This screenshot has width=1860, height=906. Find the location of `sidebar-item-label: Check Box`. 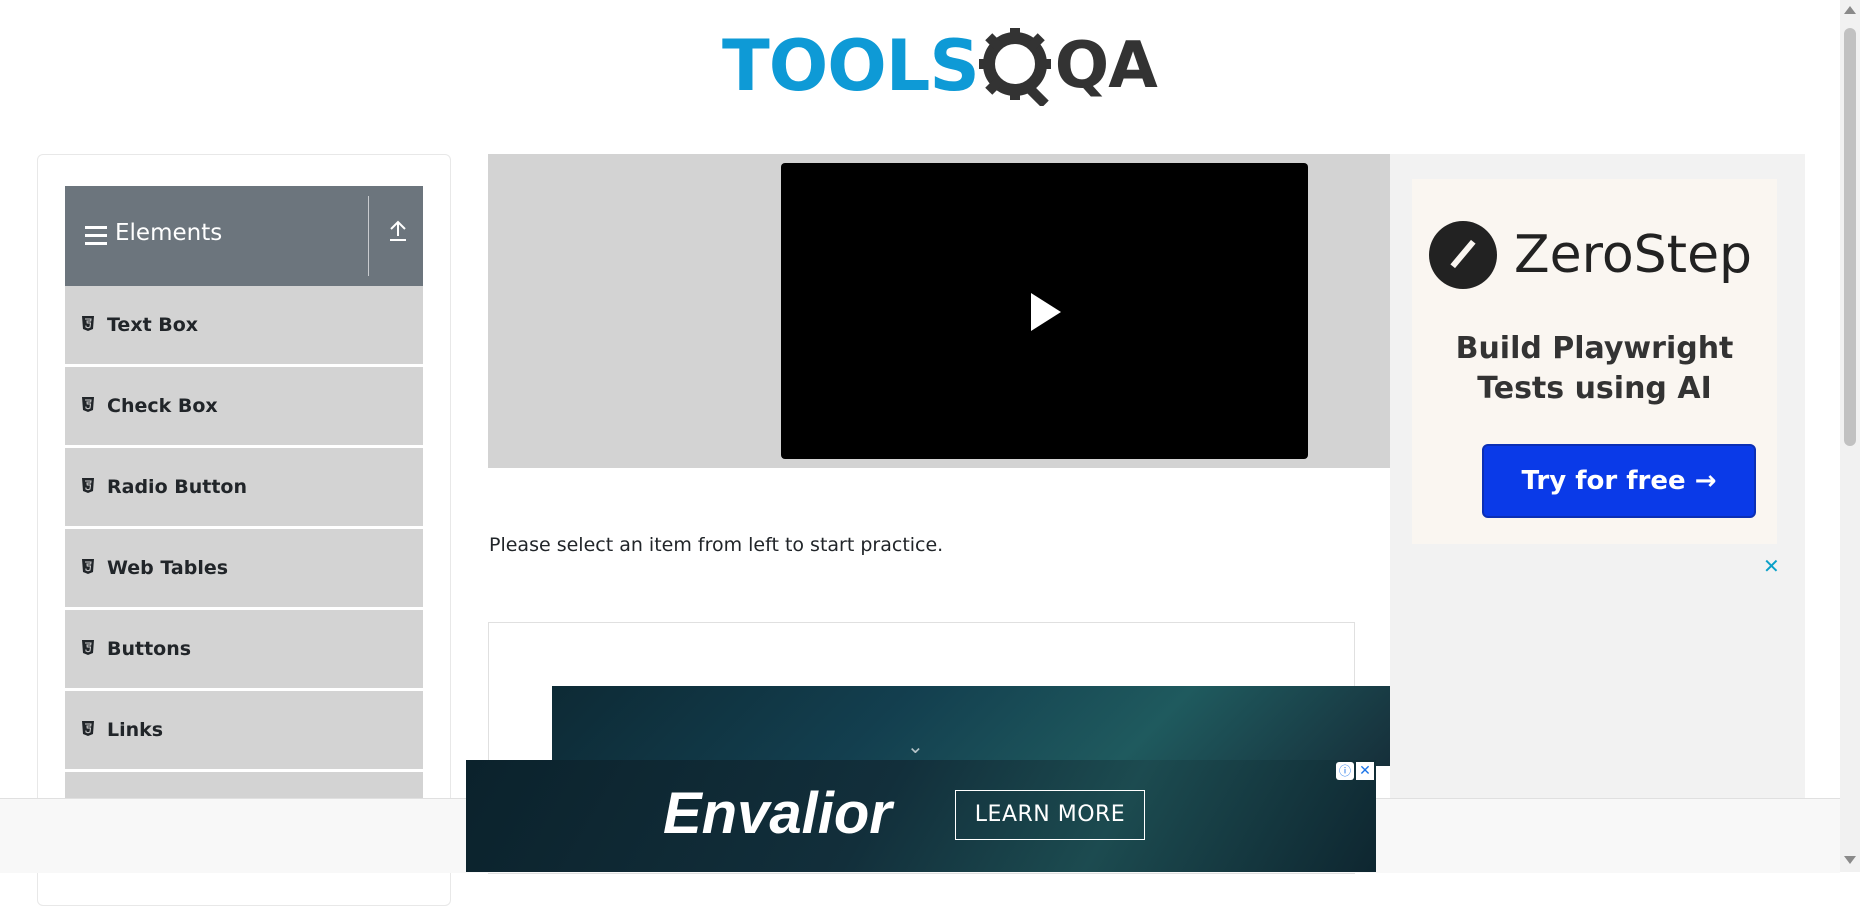

sidebar-item-label: Check Box is located at coordinates (162, 406).